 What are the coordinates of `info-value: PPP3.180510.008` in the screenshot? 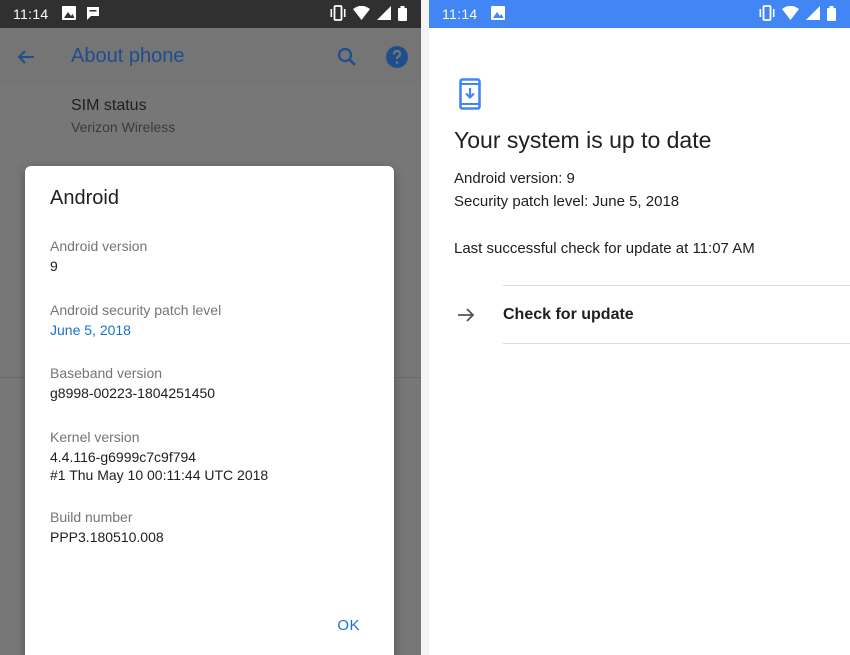 It's located at (107, 537).